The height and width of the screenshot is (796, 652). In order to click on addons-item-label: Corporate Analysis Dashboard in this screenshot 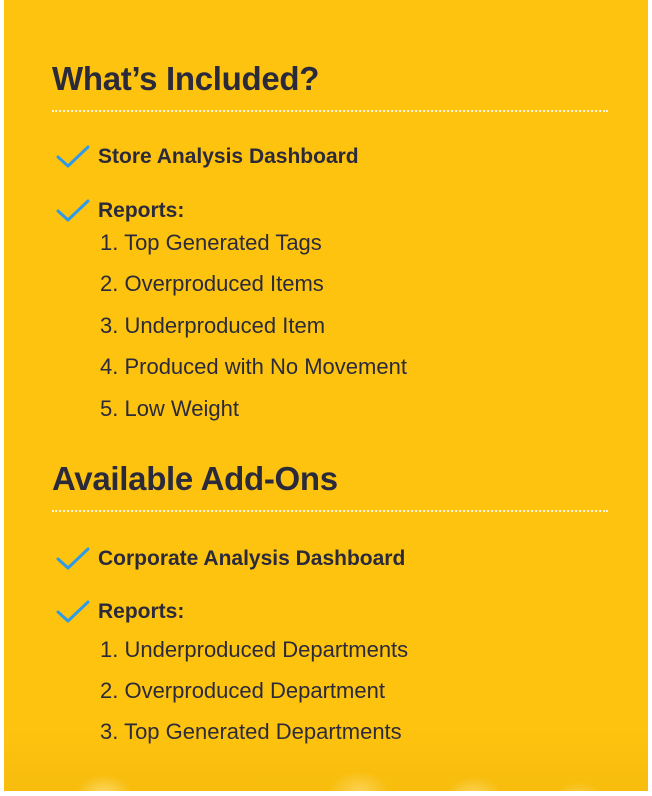, I will do `click(252, 558)`.